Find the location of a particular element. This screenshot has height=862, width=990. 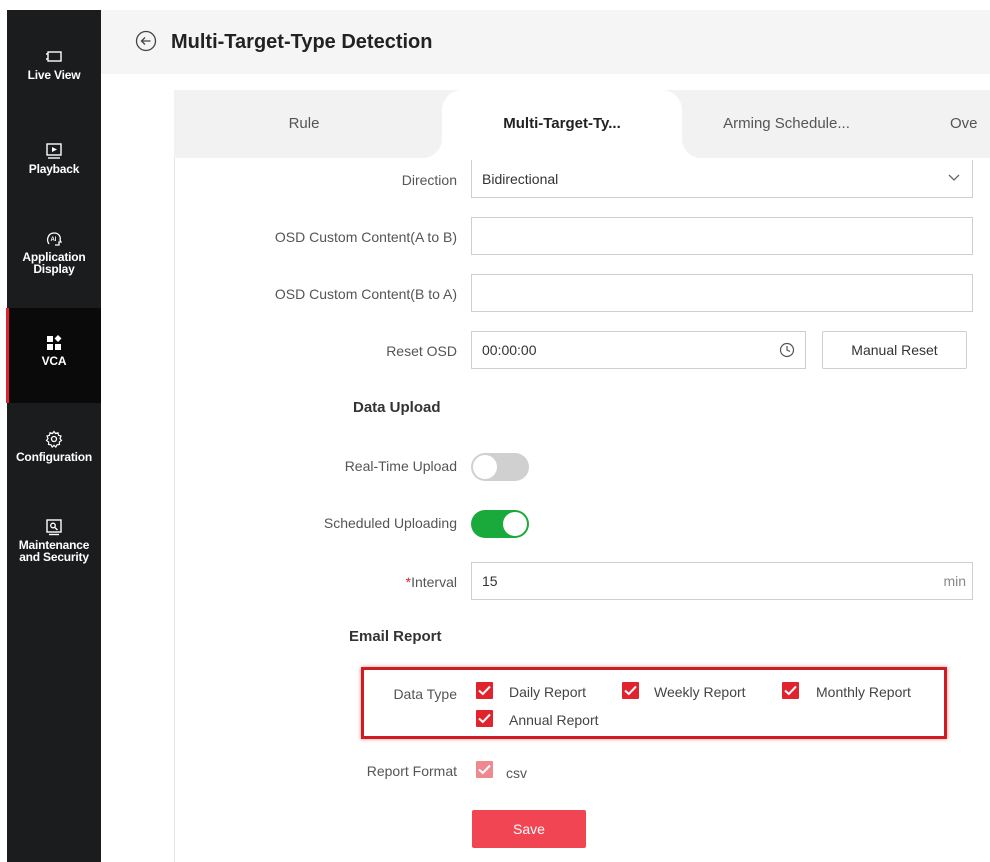

sidebar-item-label: Application Display is located at coordinates (54, 263).